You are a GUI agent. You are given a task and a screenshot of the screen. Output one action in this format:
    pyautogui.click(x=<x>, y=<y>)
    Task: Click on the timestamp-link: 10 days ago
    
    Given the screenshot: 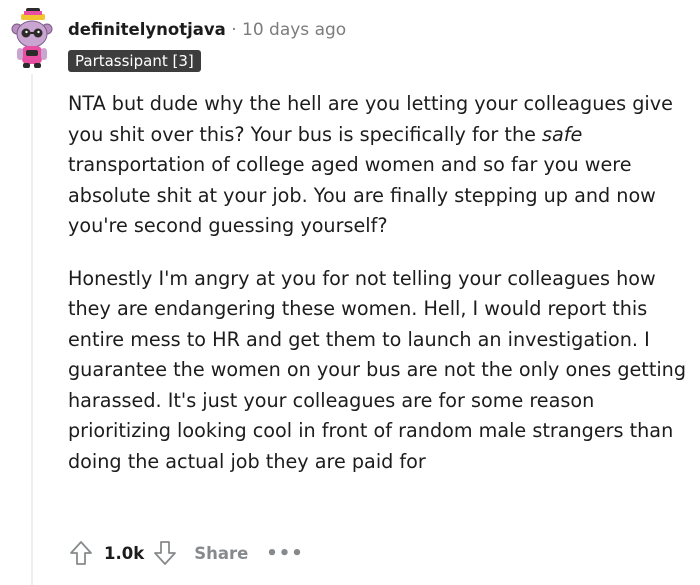 What is the action you would take?
    pyautogui.click(x=294, y=30)
    